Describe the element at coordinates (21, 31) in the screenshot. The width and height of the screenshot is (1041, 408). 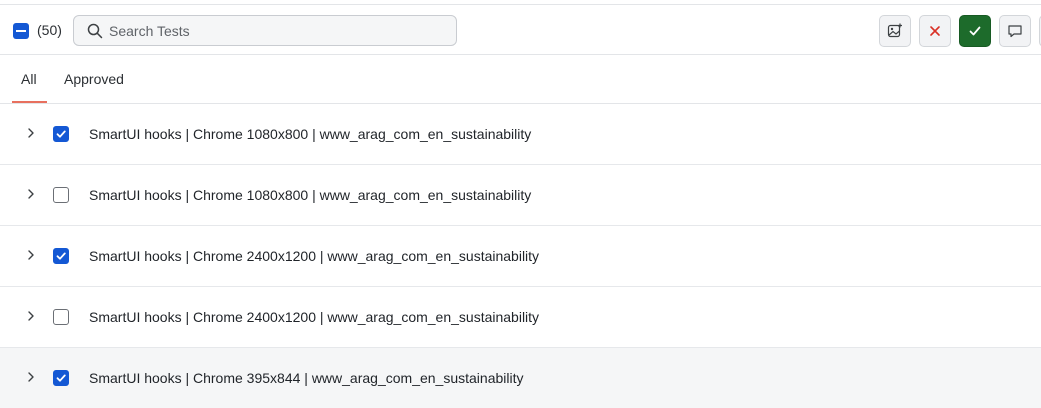
I see `select-all-checkbox-icon` at that location.